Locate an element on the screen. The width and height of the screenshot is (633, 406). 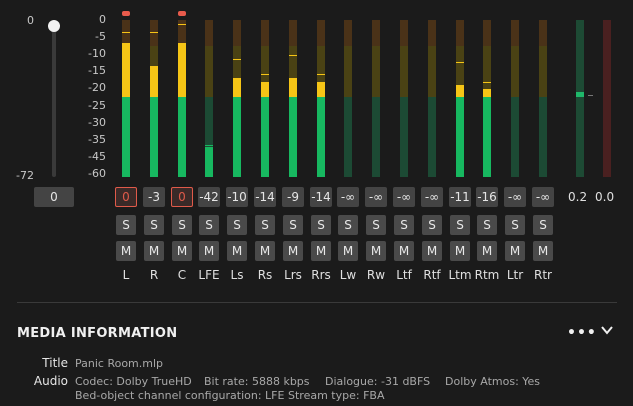
master-fader-bottom-label: -72 is located at coordinates (25, 175).